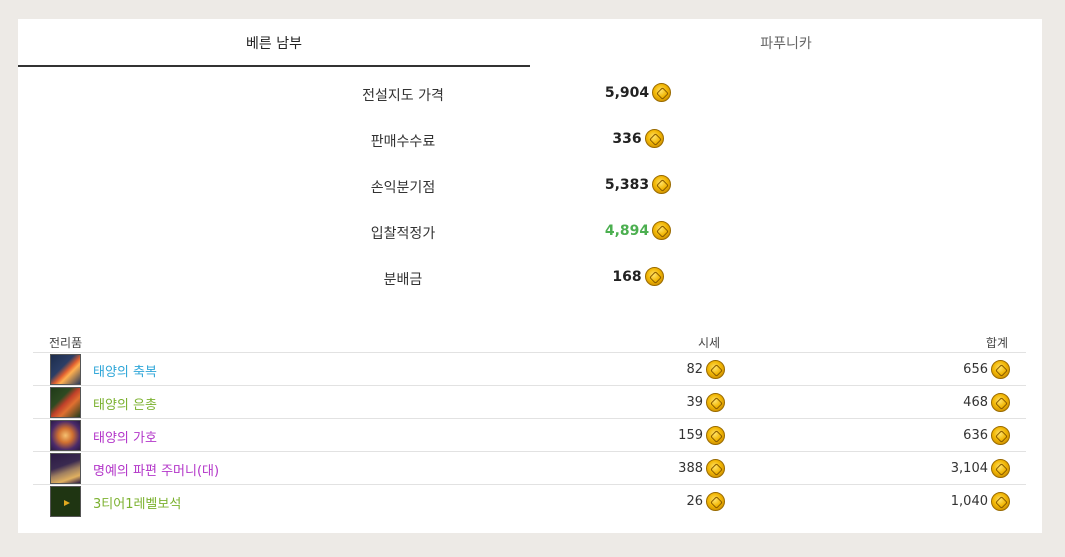 This screenshot has height=557, width=1065. I want to click on item-name: 태양의 가호, so click(125, 436).